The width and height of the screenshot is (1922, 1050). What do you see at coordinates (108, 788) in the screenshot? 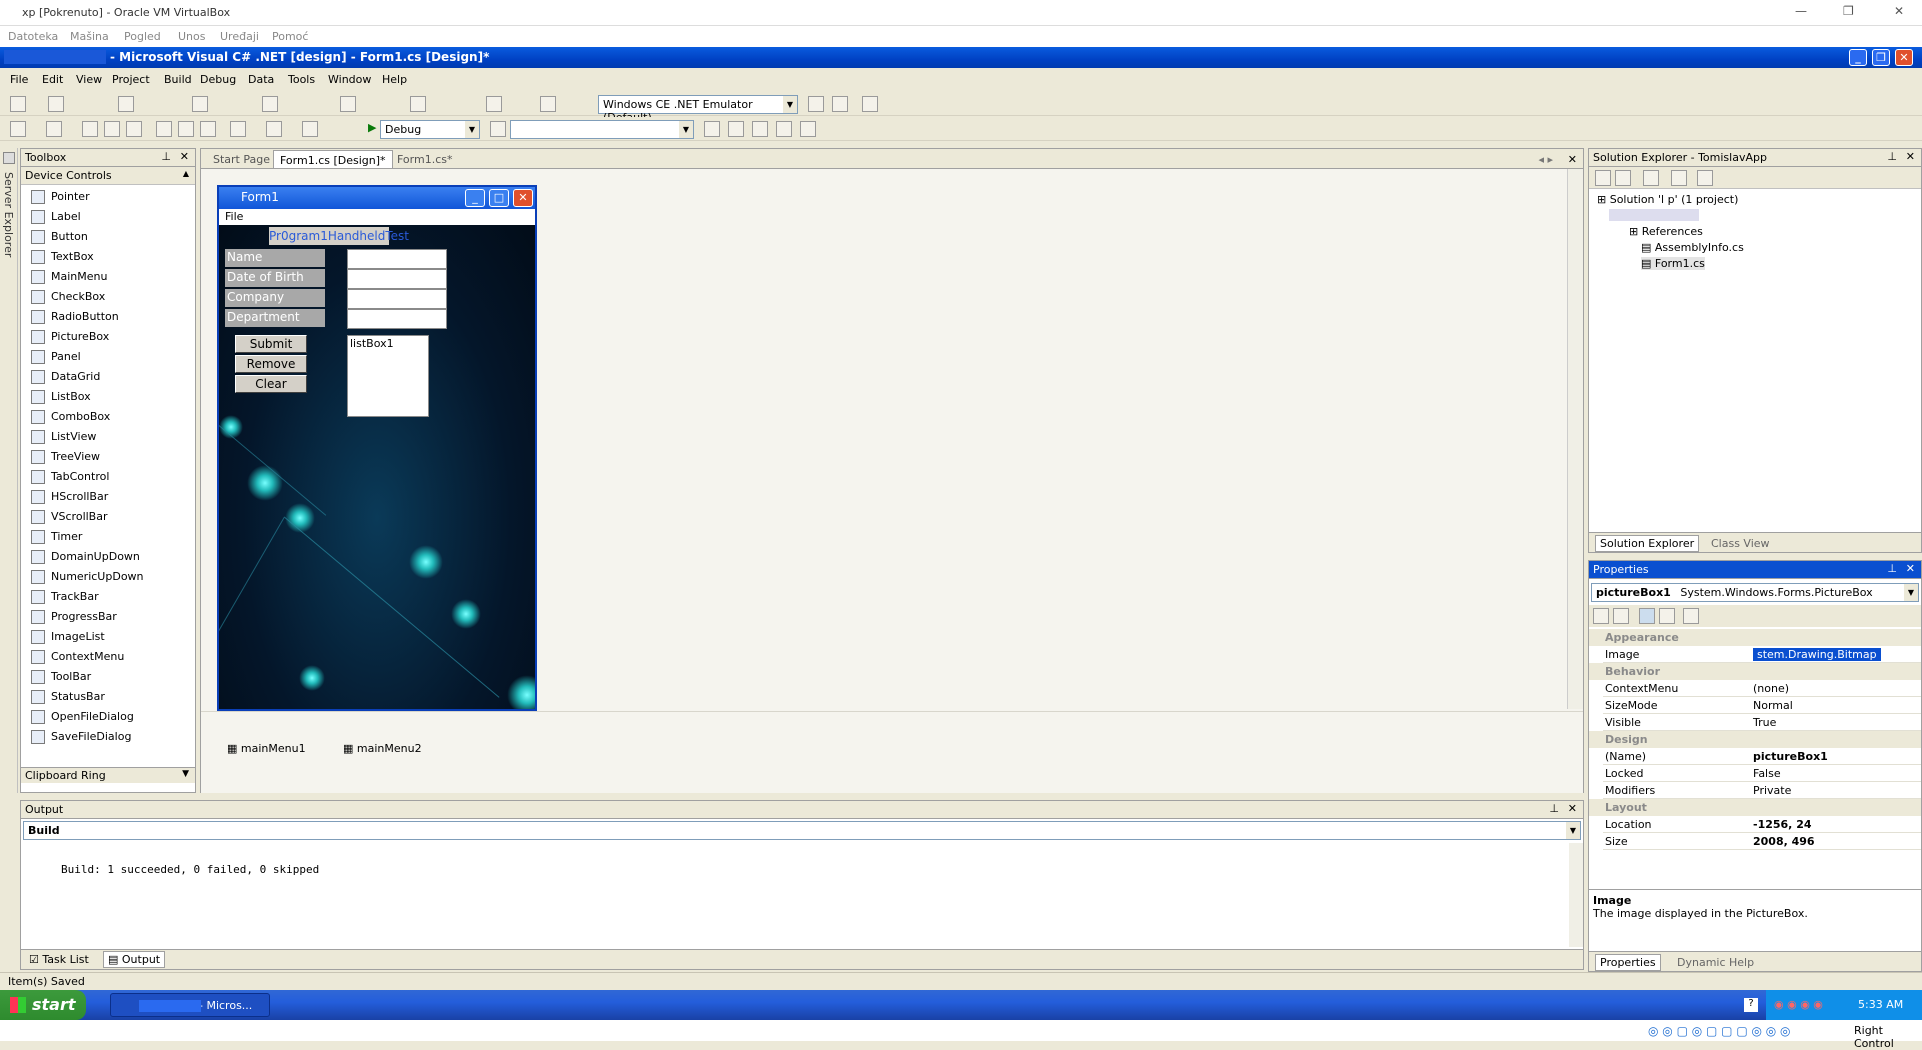
I see `toolbox-section-general` at bounding box center [108, 788].